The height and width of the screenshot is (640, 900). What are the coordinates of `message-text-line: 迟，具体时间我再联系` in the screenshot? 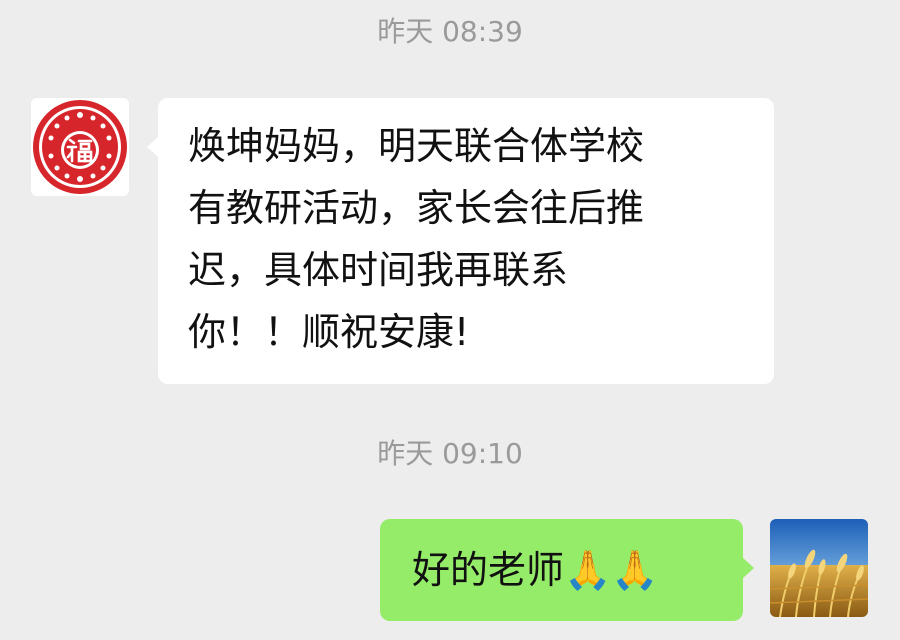 It's located at (378, 270).